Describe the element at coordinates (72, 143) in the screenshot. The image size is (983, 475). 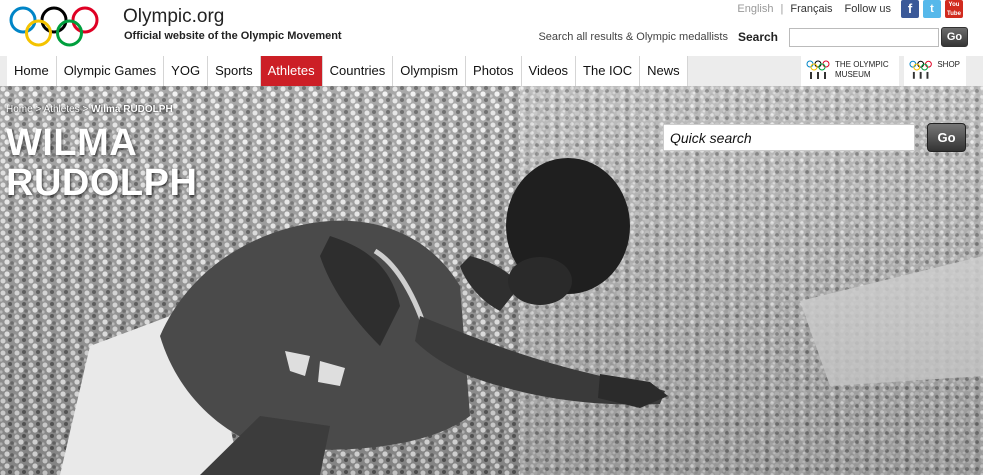
I see `athlete-first-name: WILMA` at that location.